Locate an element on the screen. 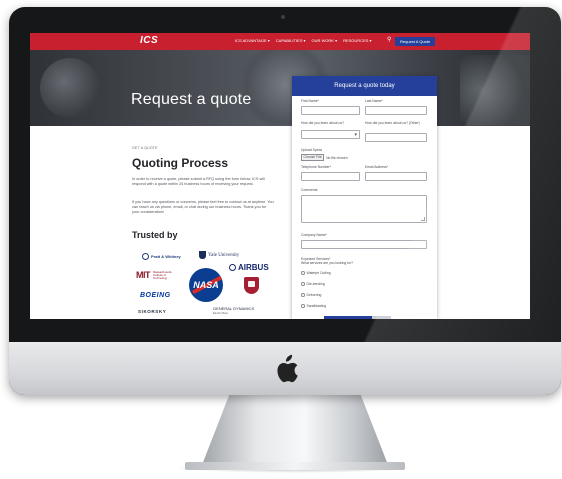 This screenshot has width=562, height=479. submit-button-edge is located at coordinates (381, 317).